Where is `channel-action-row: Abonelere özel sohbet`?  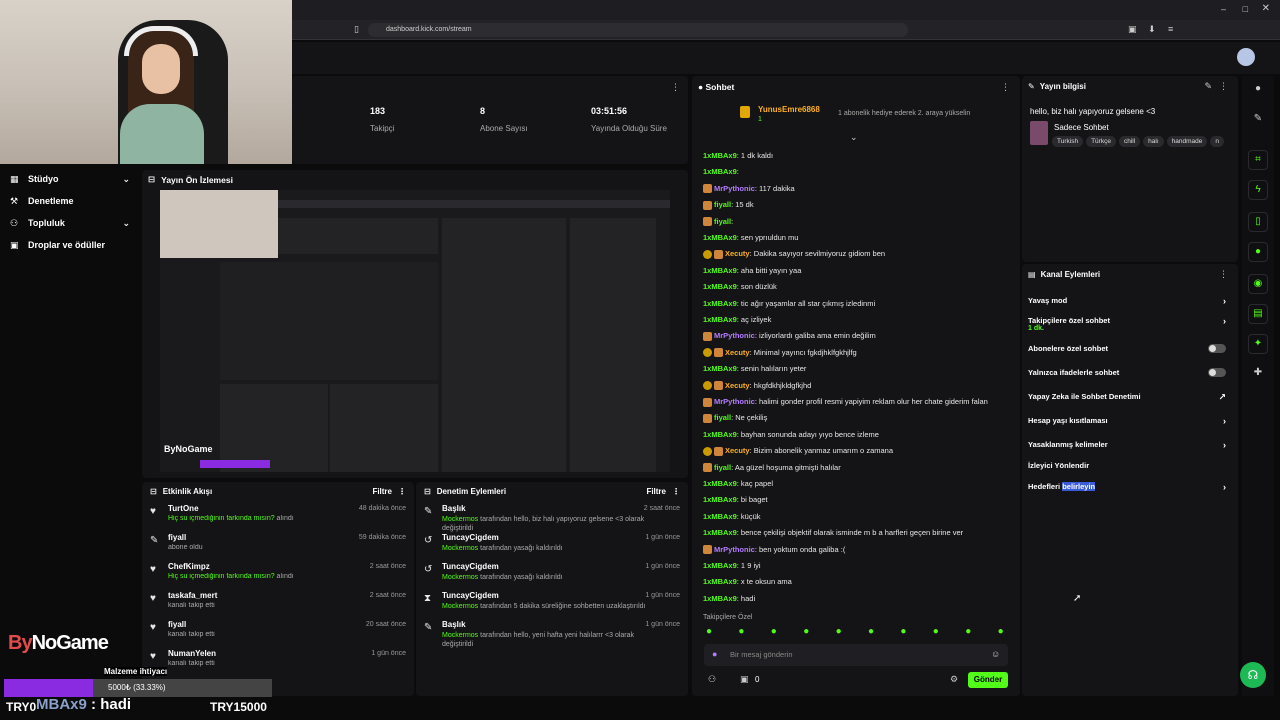
channel-action-row: Abonelere özel sohbet is located at coordinates (1130, 348).